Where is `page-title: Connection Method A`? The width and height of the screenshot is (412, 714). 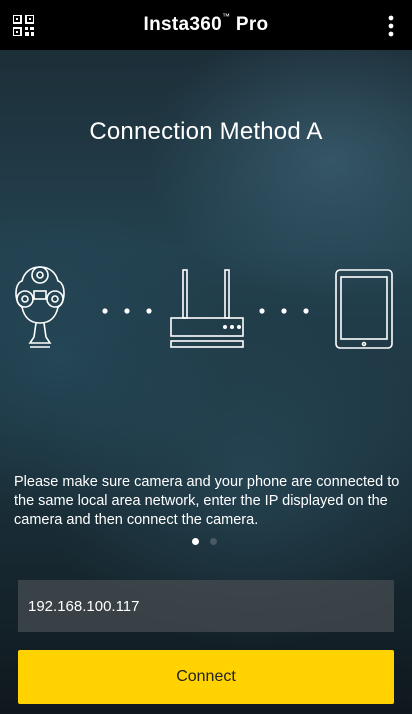 page-title: Connection Method A is located at coordinates (206, 131).